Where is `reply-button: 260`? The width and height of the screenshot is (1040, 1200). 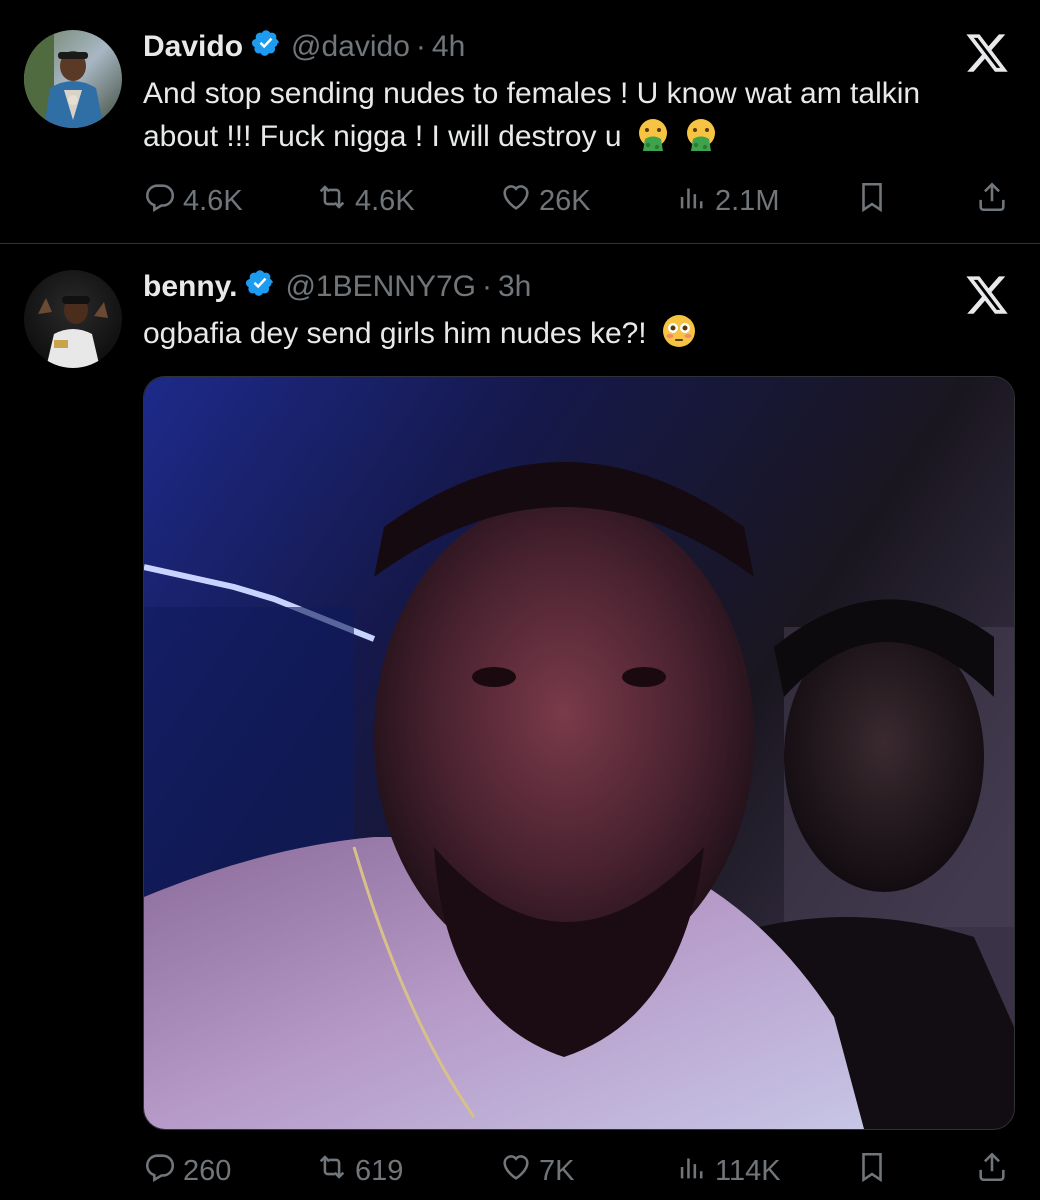
reply-button: 260 is located at coordinates (187, 1171).